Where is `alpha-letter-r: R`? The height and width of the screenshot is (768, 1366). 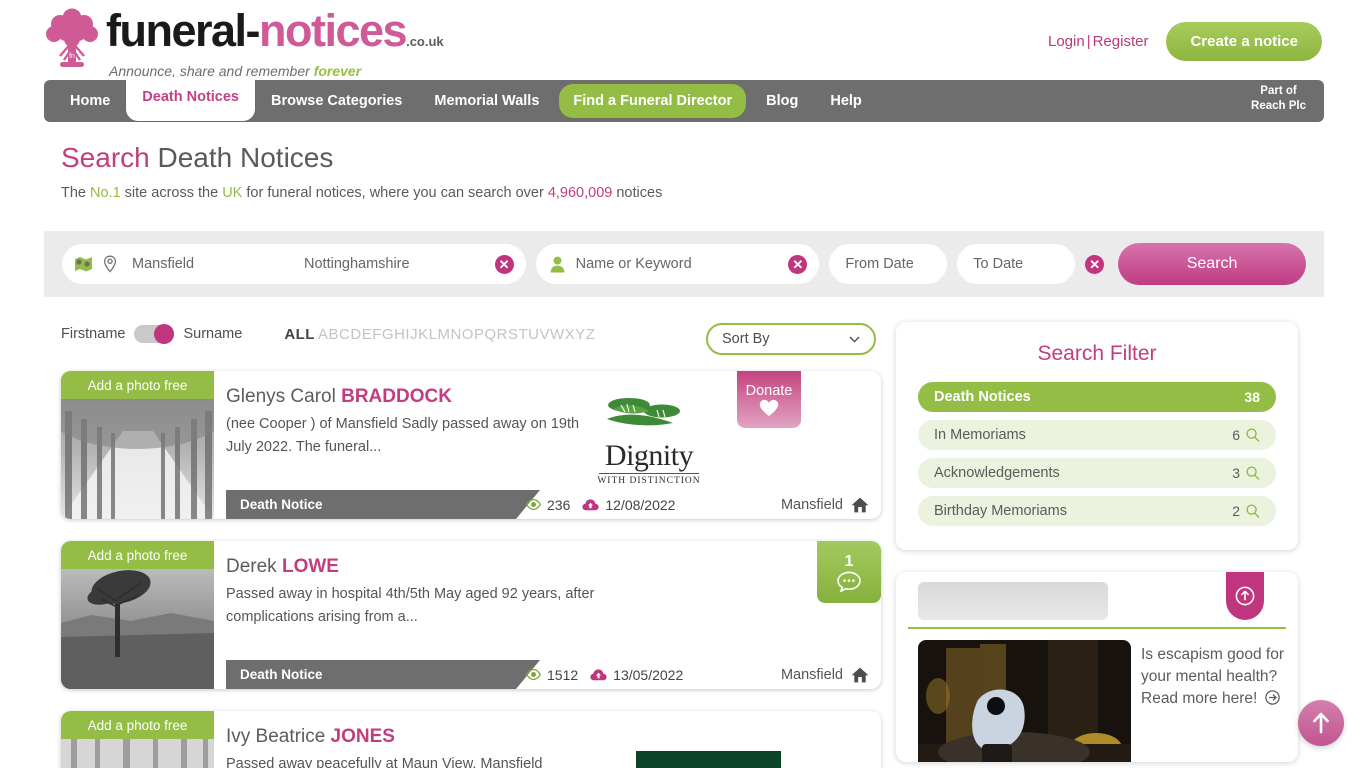 alpha-letter-r: R is located at coordinates (502, 334).